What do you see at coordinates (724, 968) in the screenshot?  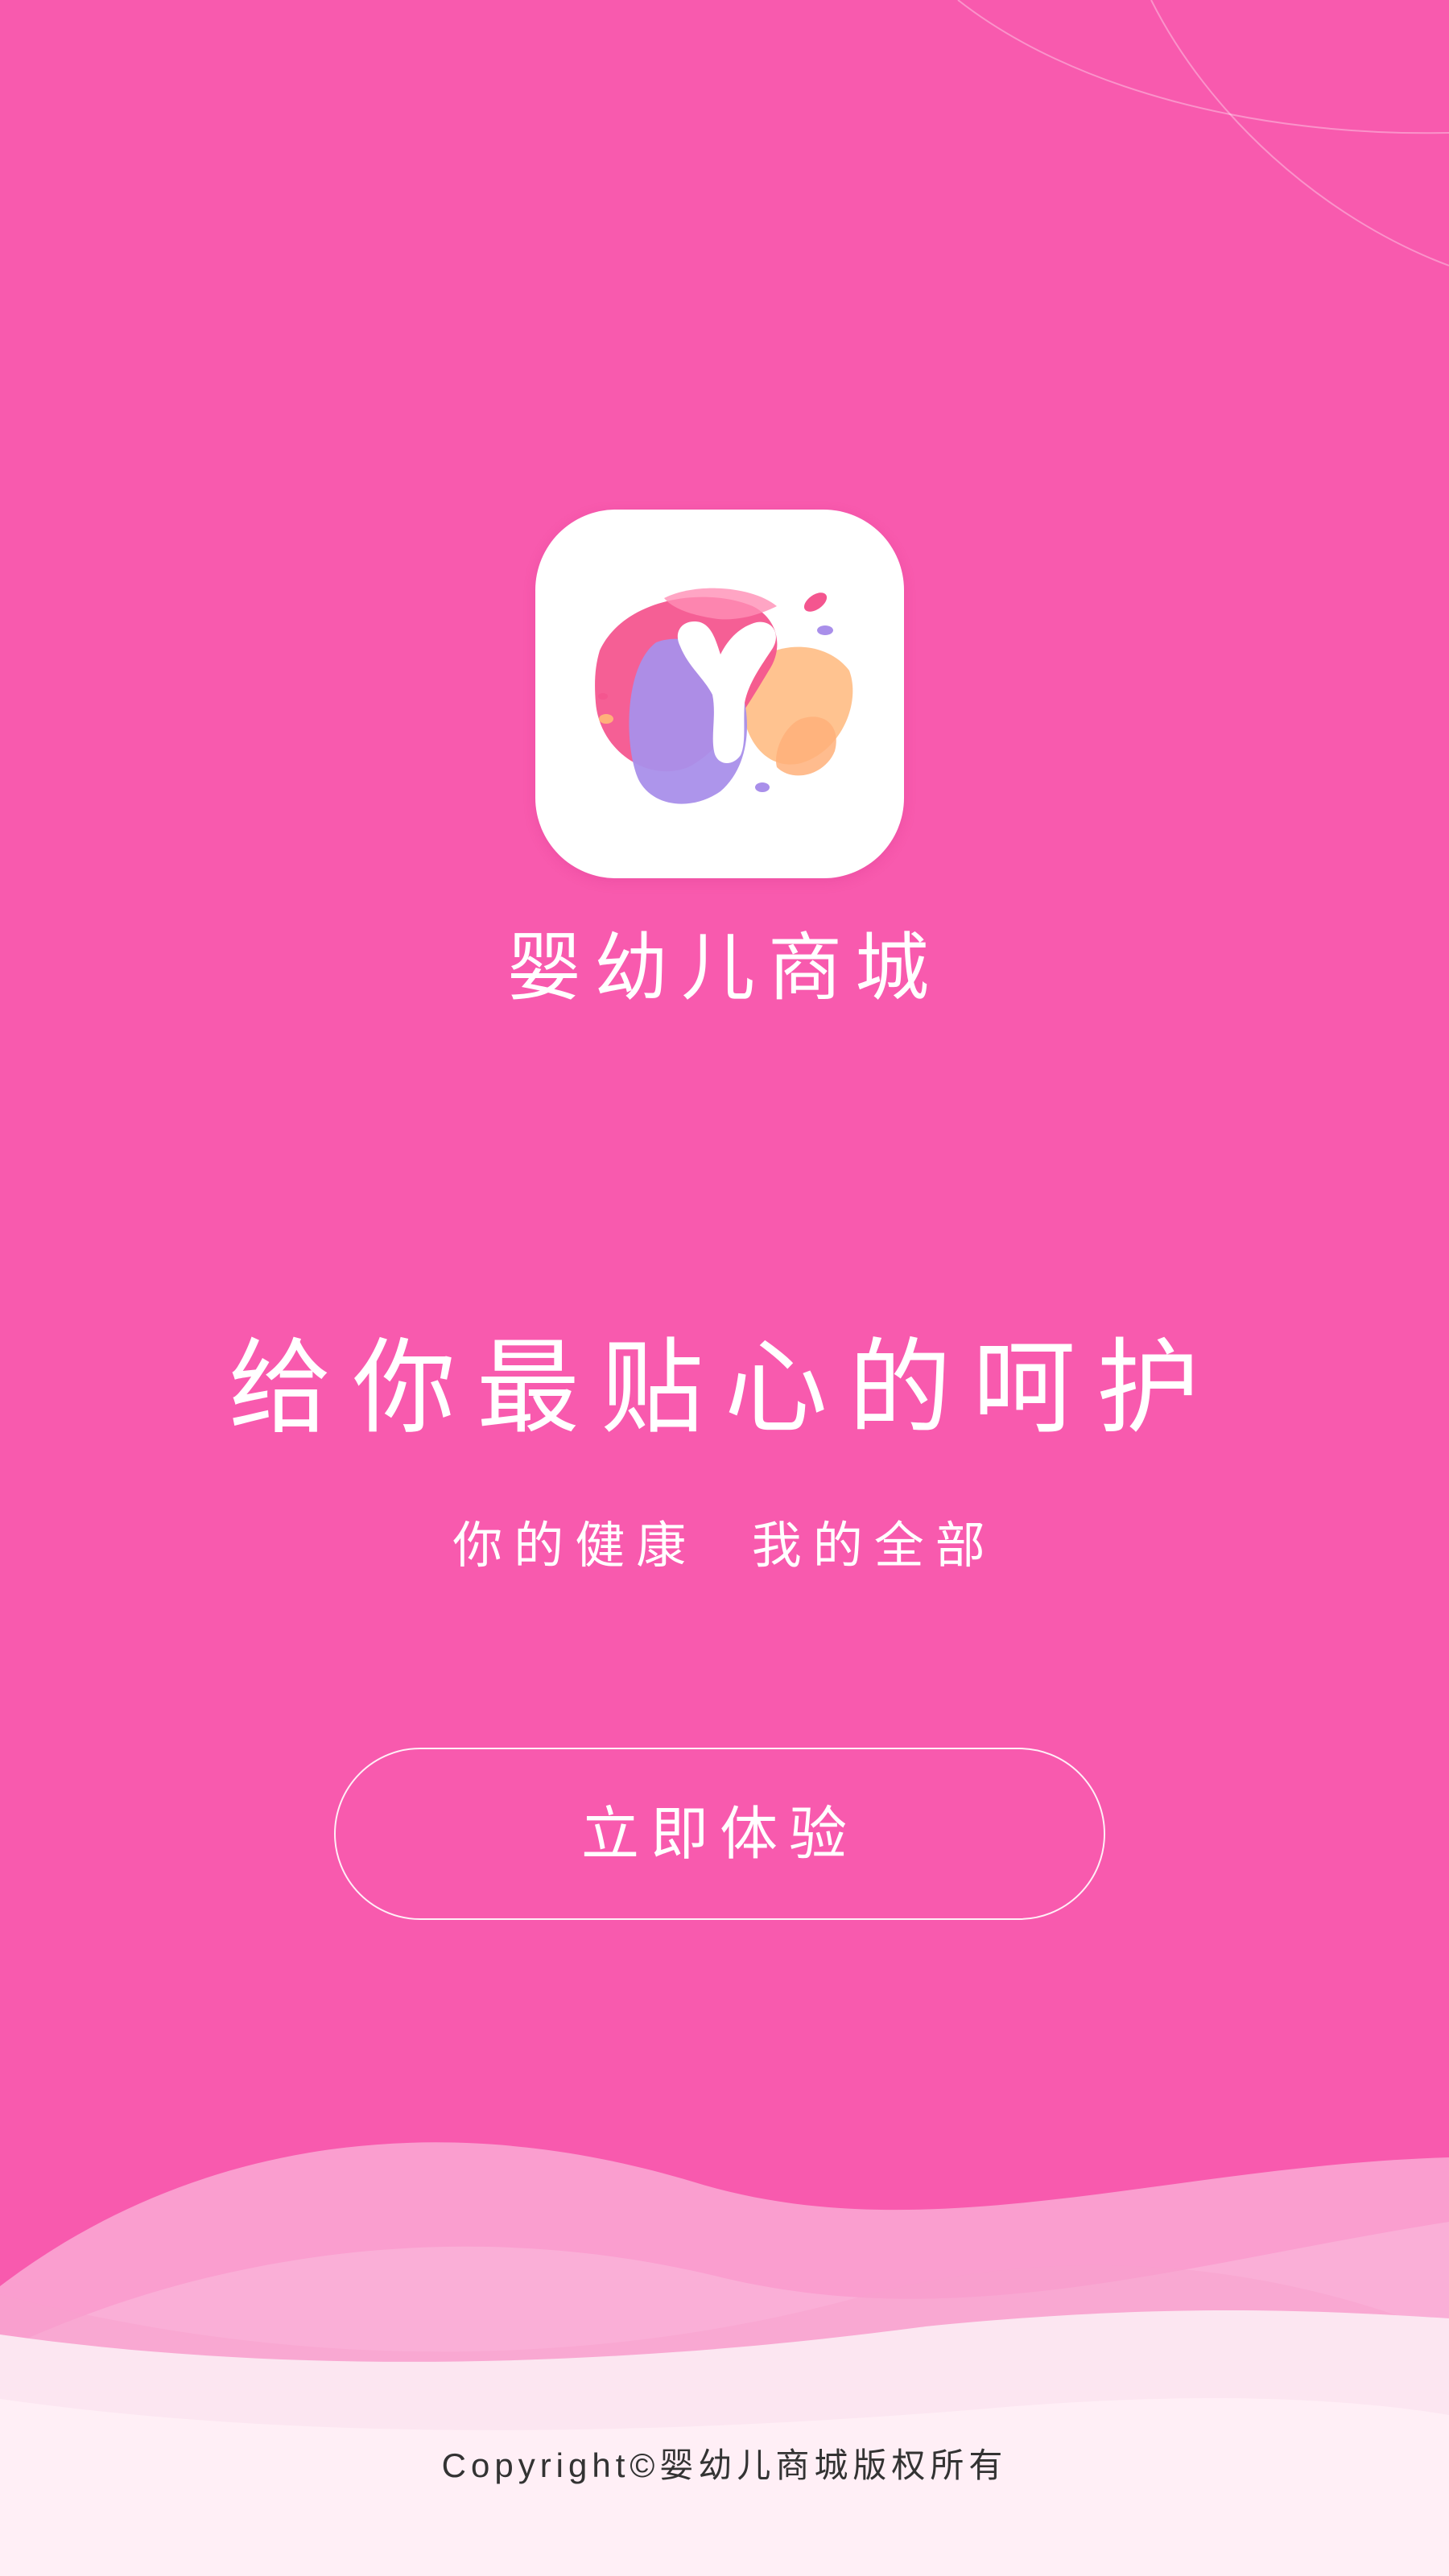 I see `app-name: 婴幼儿商城` at bounding box center [724, 968].